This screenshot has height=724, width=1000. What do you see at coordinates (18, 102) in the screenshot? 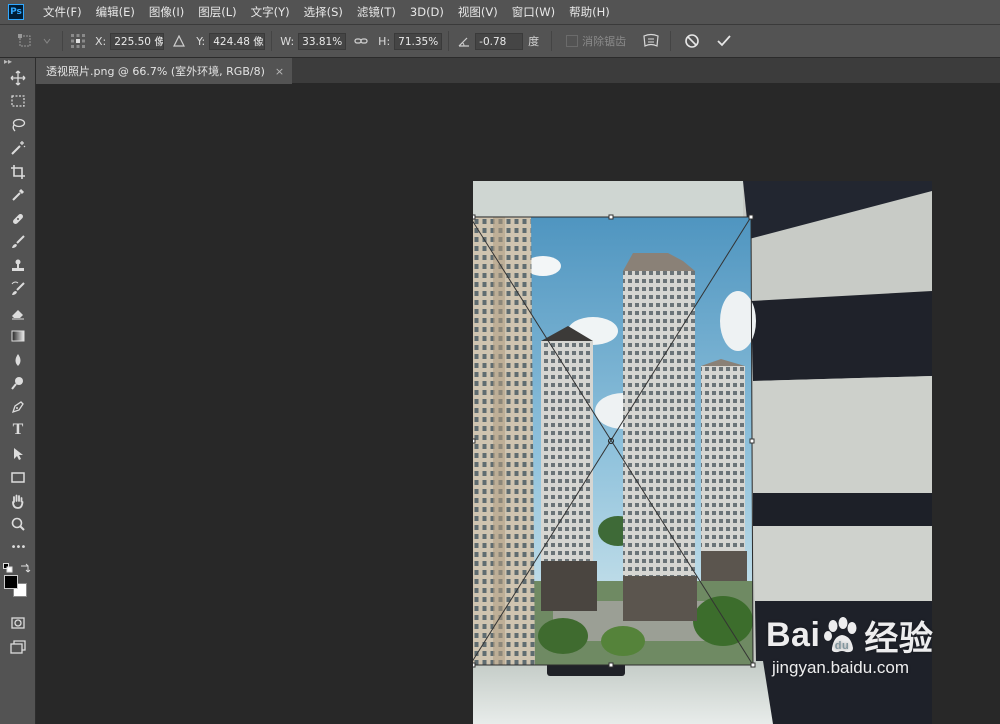
I see `marquee-tool-icon` at bounding box center [18, 102].